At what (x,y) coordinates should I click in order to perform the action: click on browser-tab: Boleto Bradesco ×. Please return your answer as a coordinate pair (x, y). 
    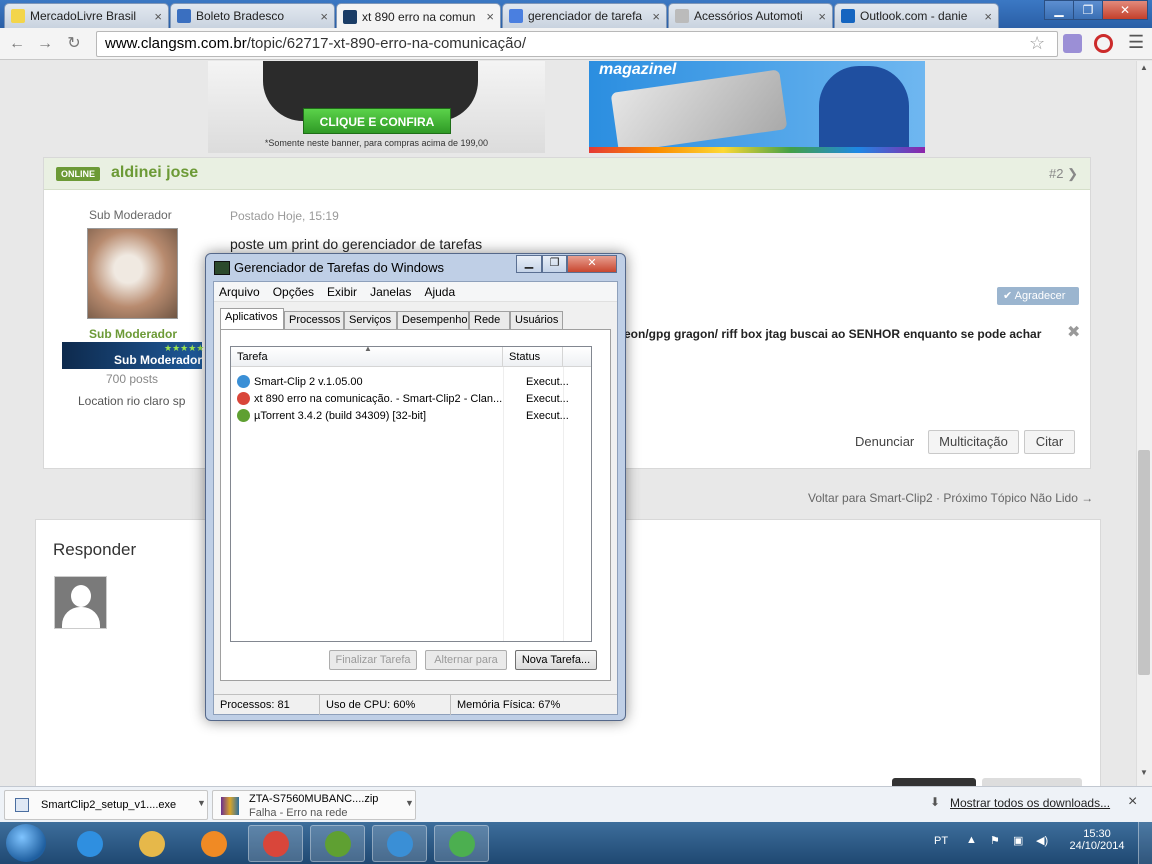
    Looking at the image, I should click on (252, 15).